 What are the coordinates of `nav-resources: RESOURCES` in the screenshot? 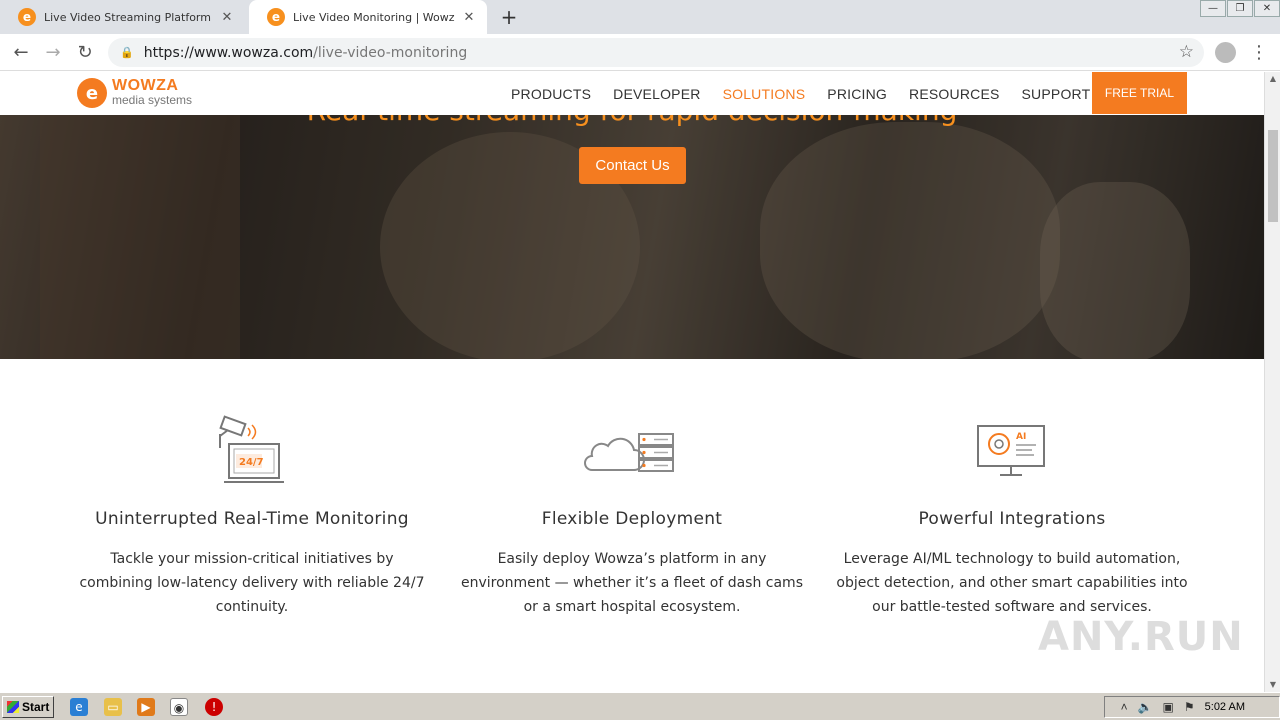 It's located at (954, 94).